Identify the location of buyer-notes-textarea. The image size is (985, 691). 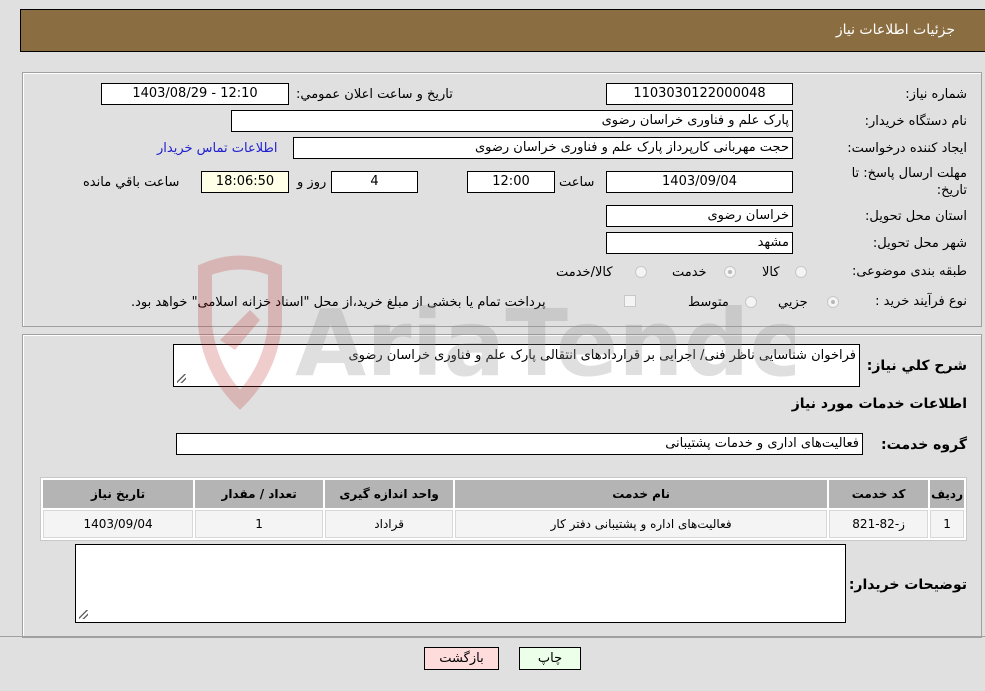
(460, 583).